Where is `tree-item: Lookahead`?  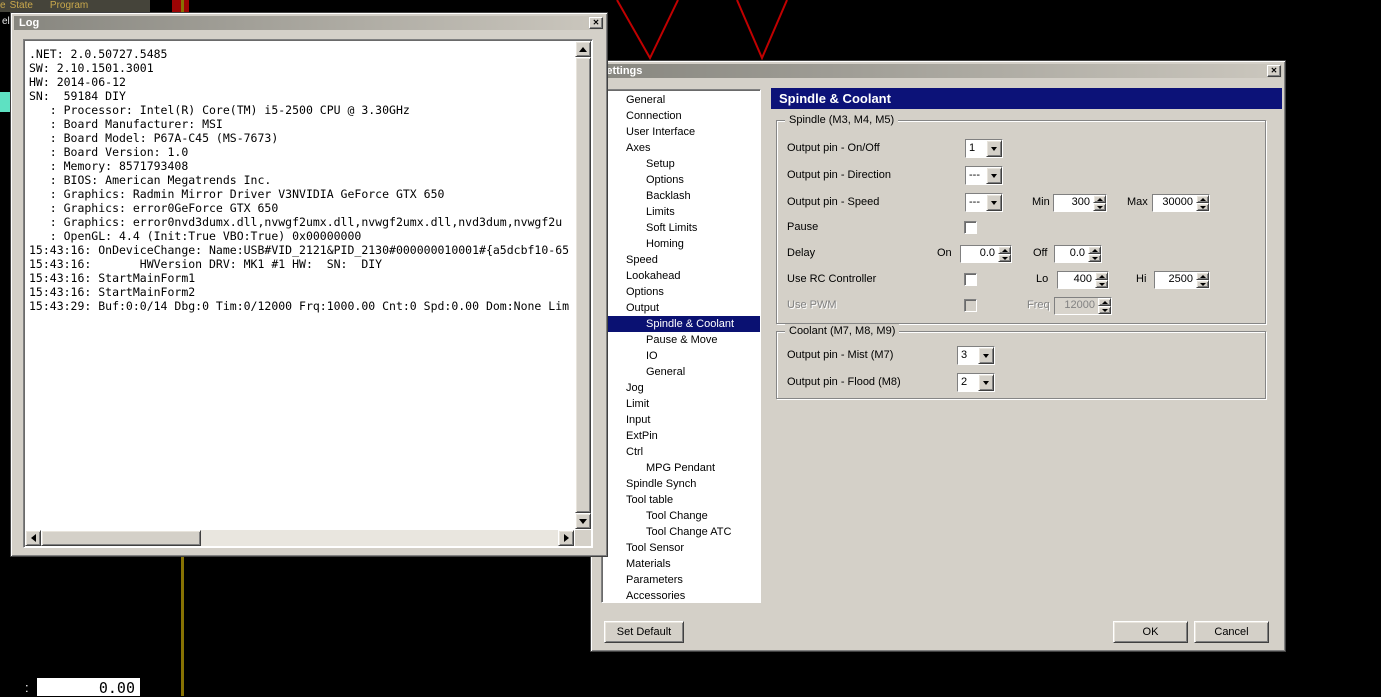
tree-item: Lookahead is located at coordinates (681, 276).